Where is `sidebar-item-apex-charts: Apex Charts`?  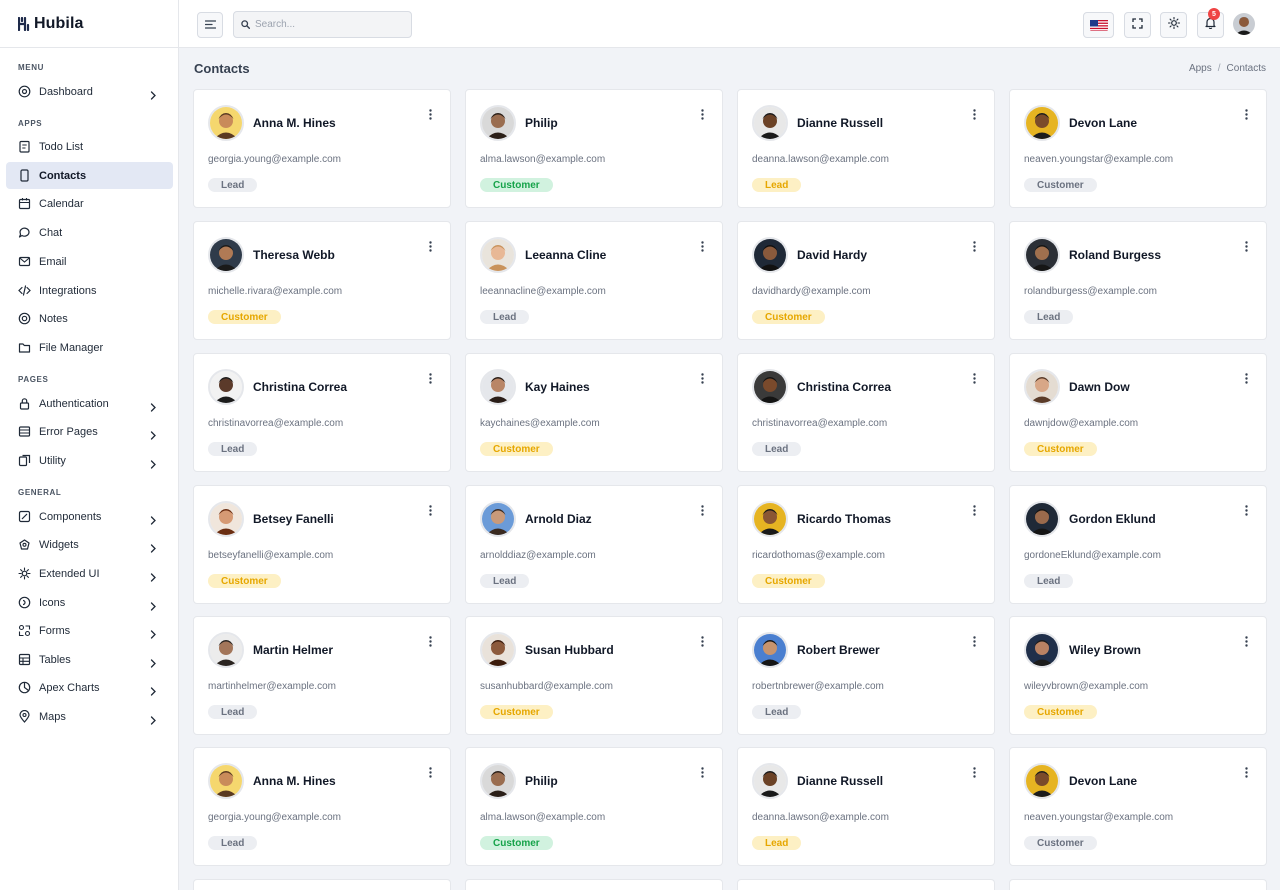 sidebar-item-apex-charts: Apex Charts is located at coordinates (89, 687).